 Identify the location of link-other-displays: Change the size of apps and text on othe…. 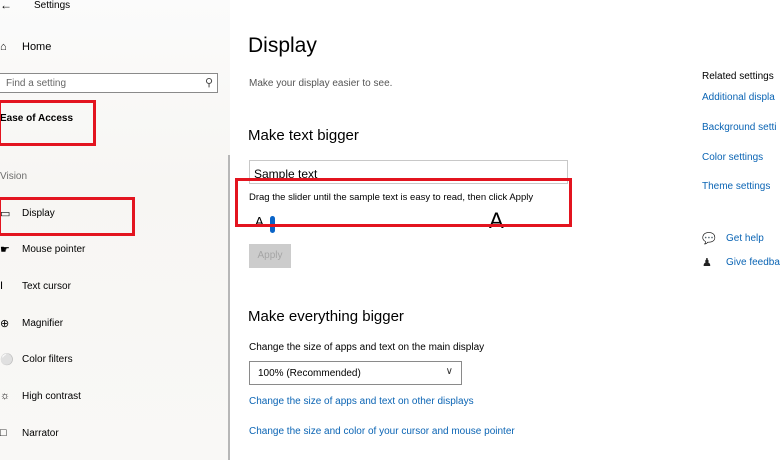
(361, 401).